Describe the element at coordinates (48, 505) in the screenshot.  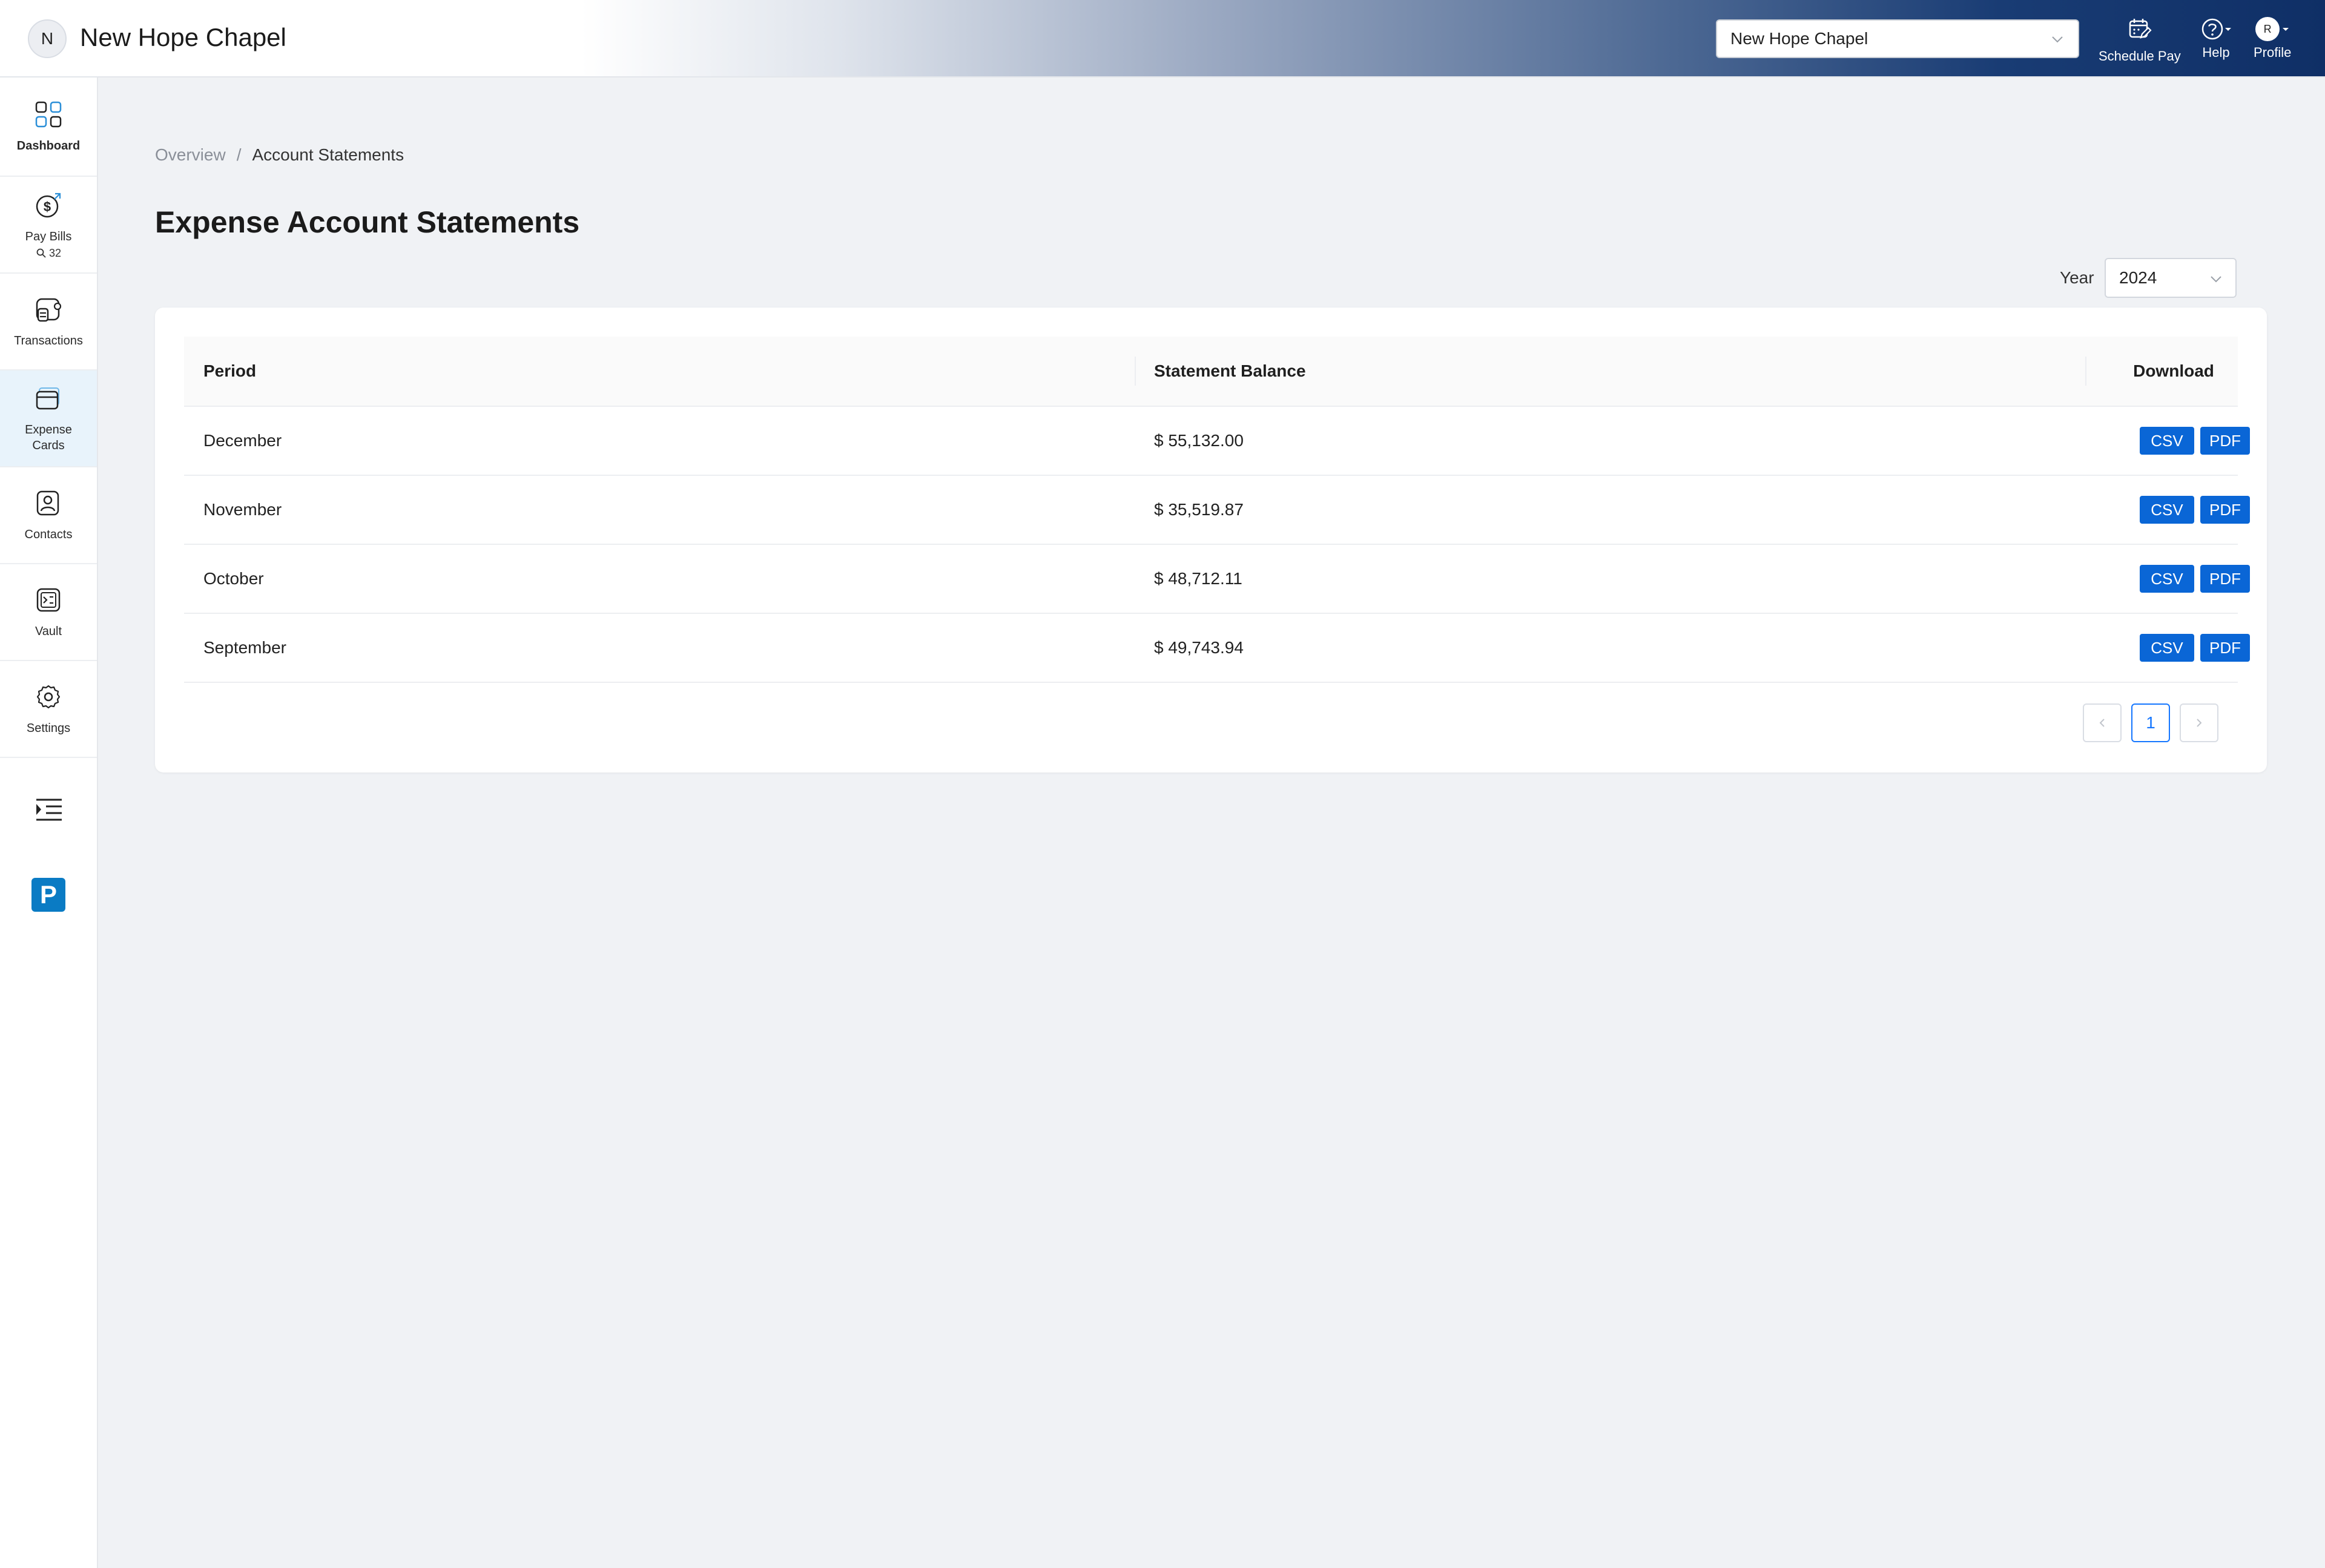
I see `contacts-icon` at that location.